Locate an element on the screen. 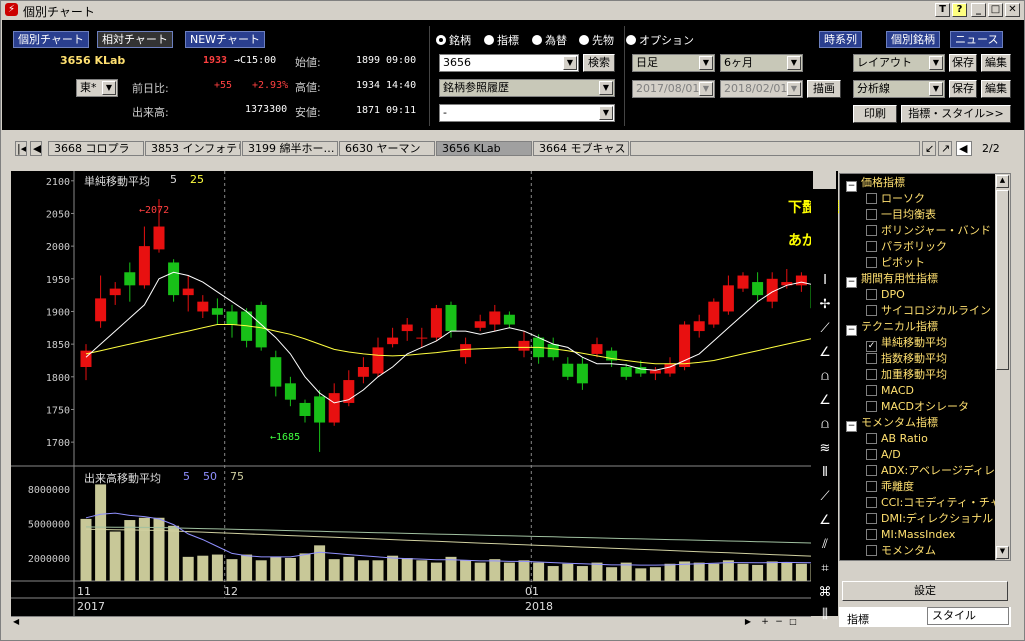 This screenshot has width=1025, height=641. print-button: 印刷 is located at coordinates (875, 114).